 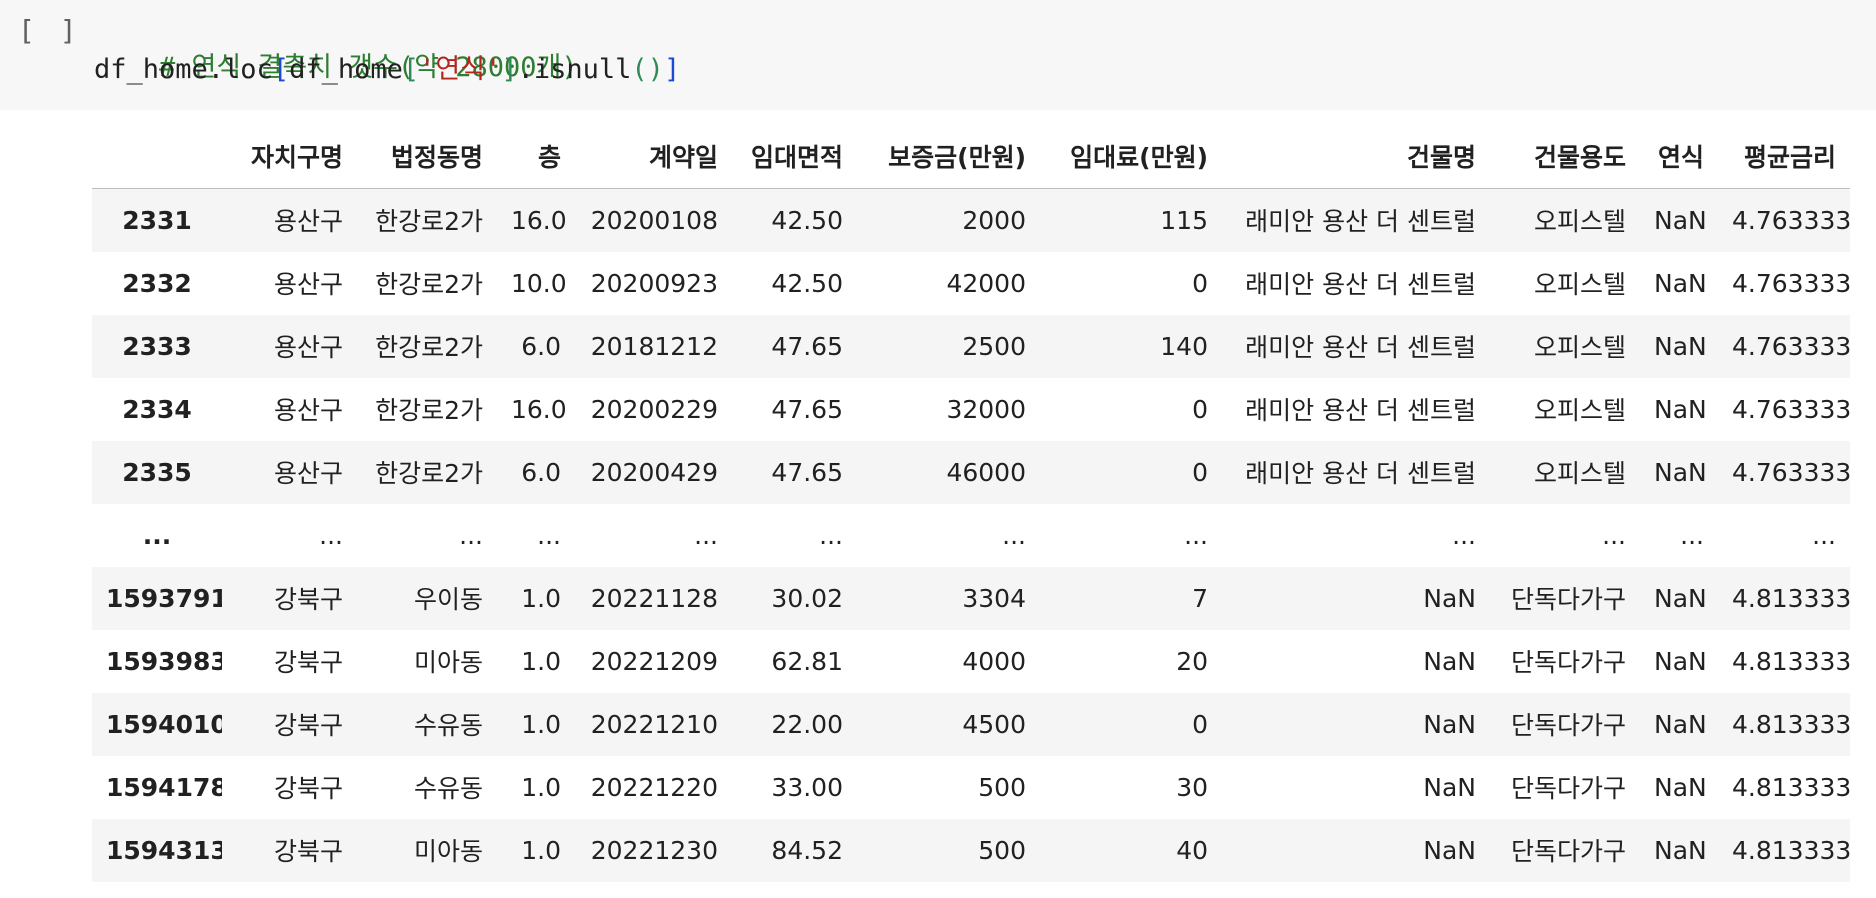 I want to click on row-index: 1593791, so click(x=164, y=598).